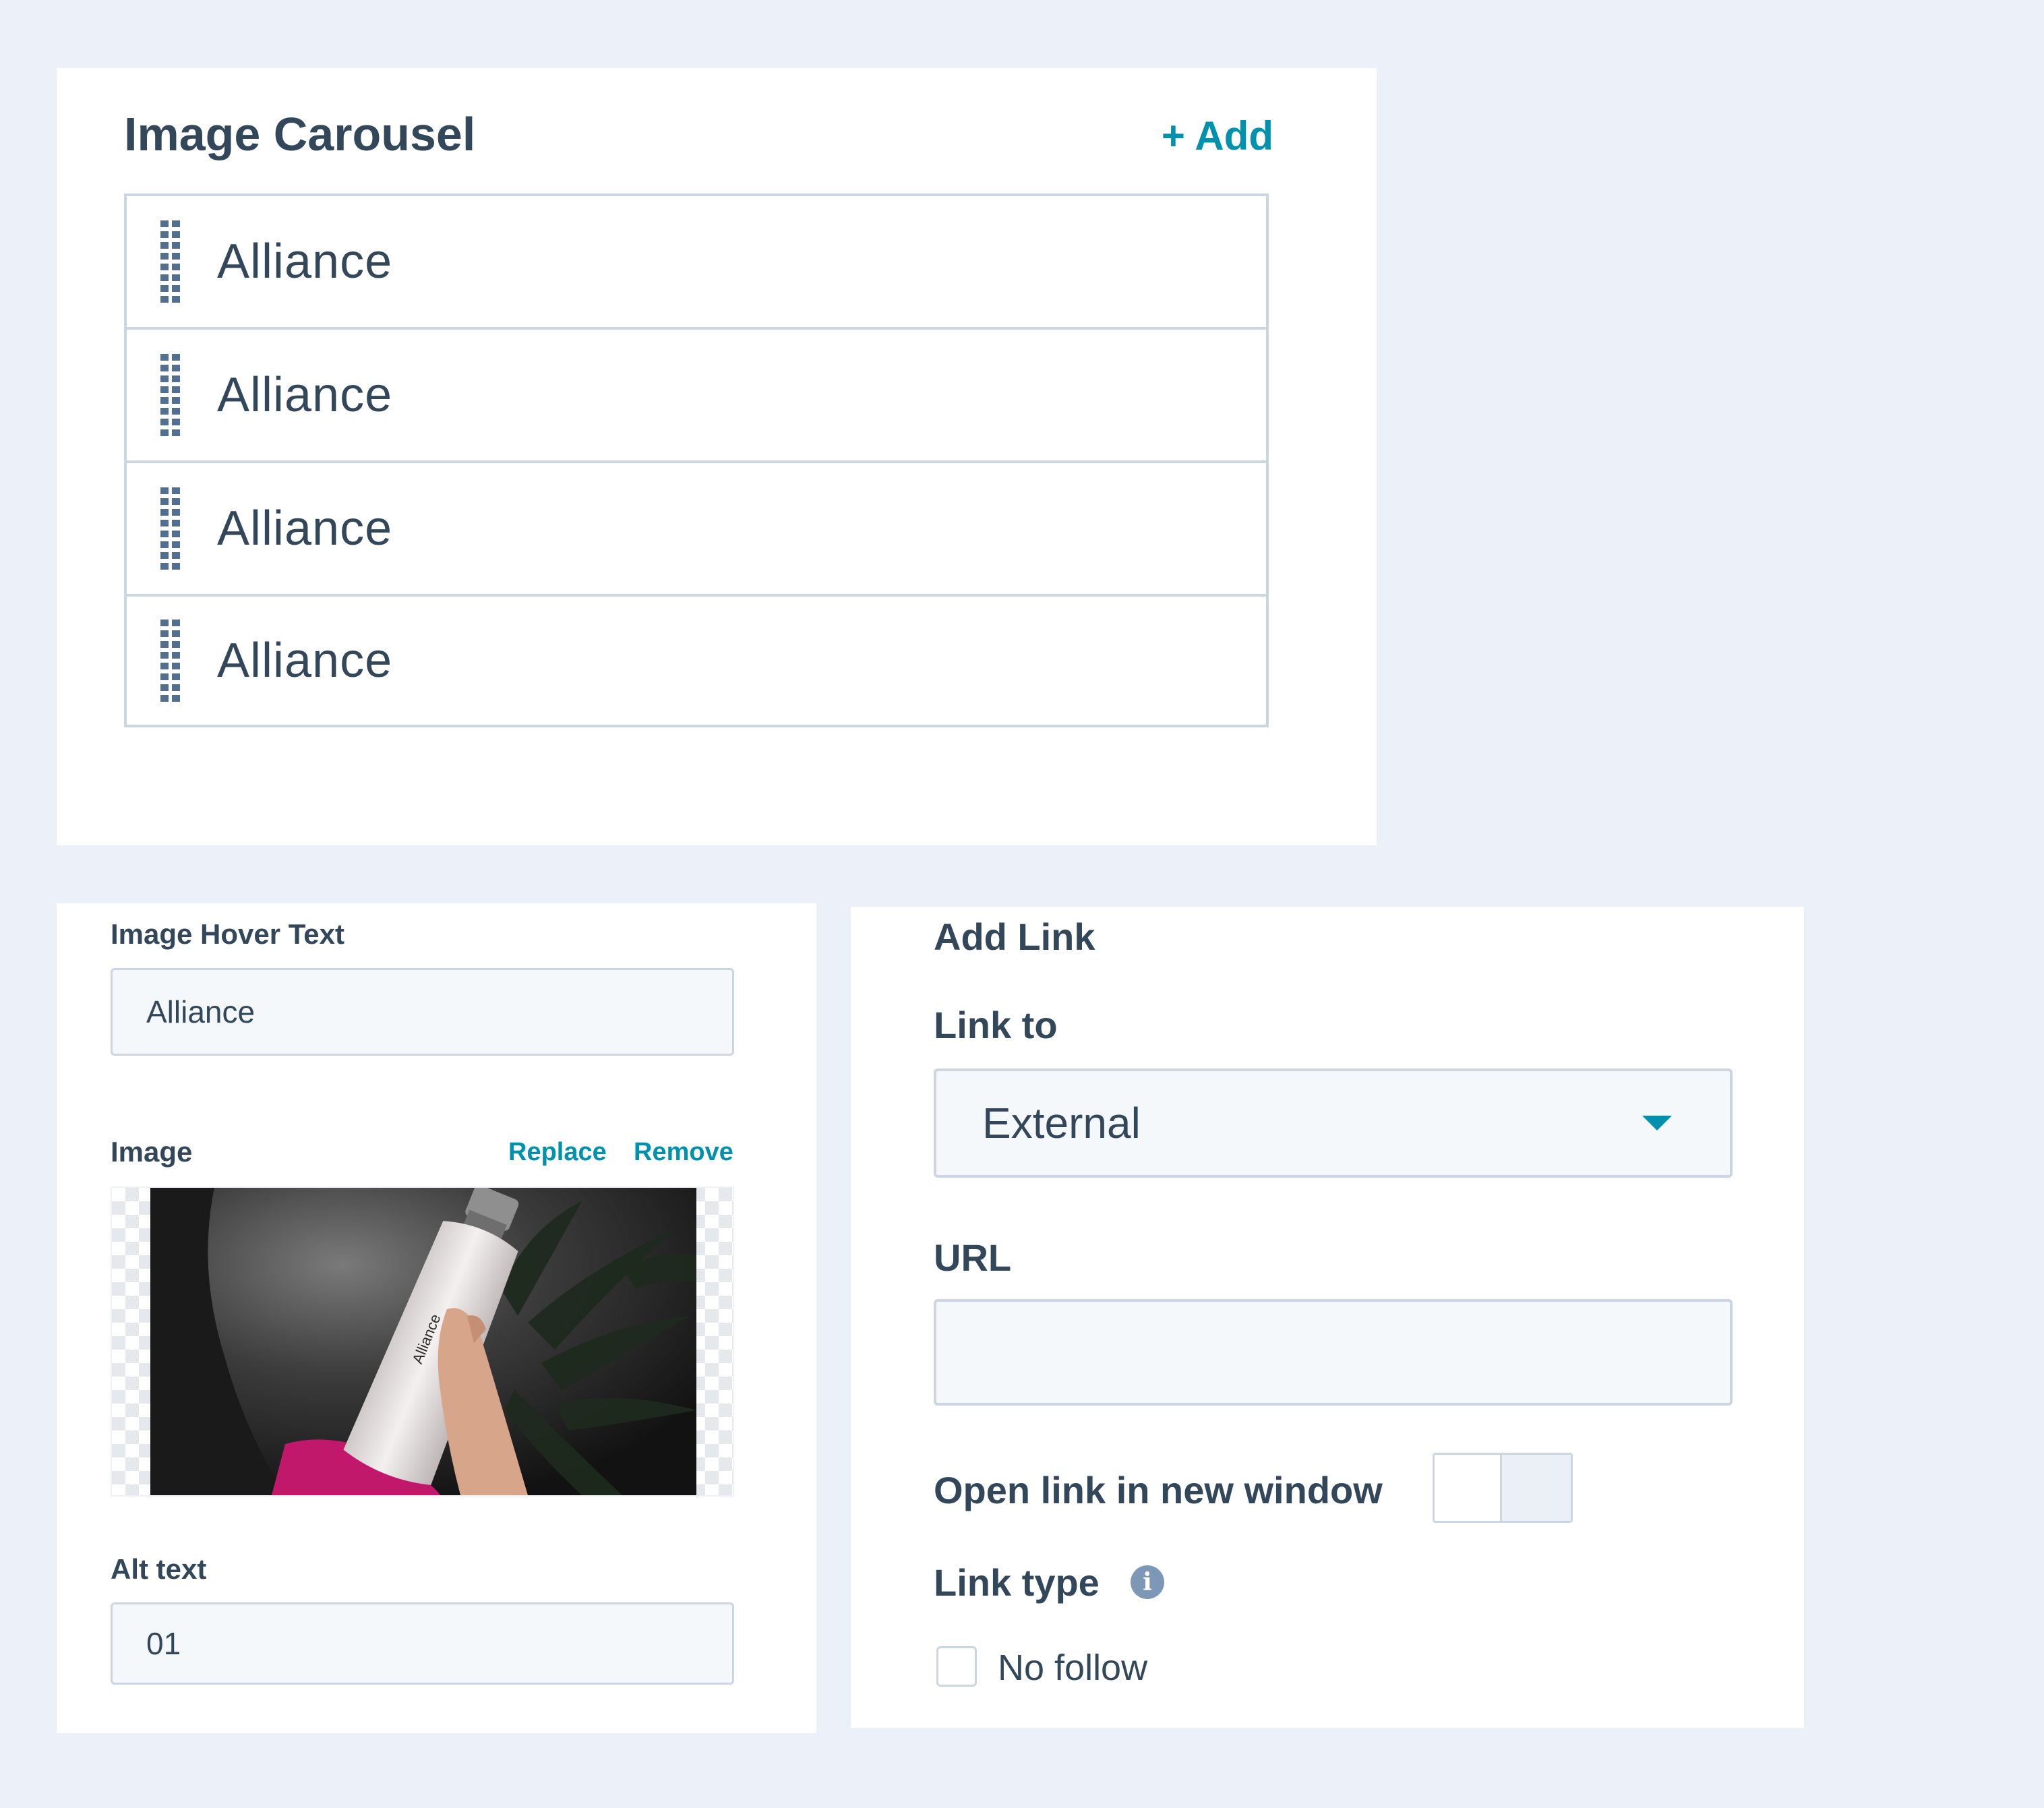 The image size is (2044, 1808). I want to click on alt-text-input, so click(423, 1643).